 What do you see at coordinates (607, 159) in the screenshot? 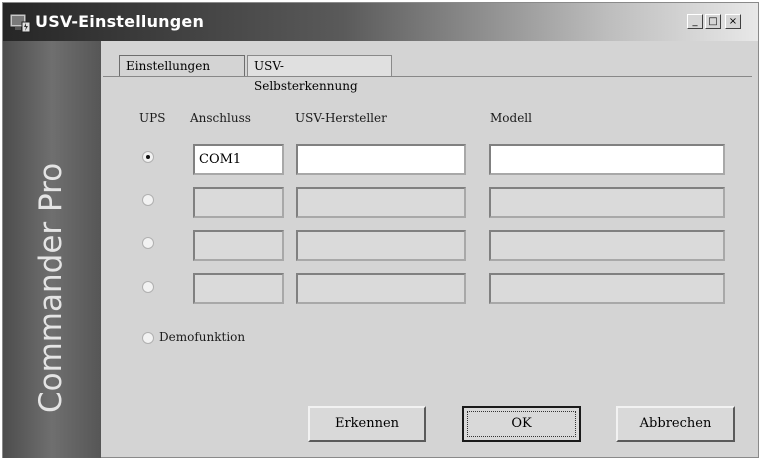
I see `ups-row-1-model-field` at bounding box center [607, 159].